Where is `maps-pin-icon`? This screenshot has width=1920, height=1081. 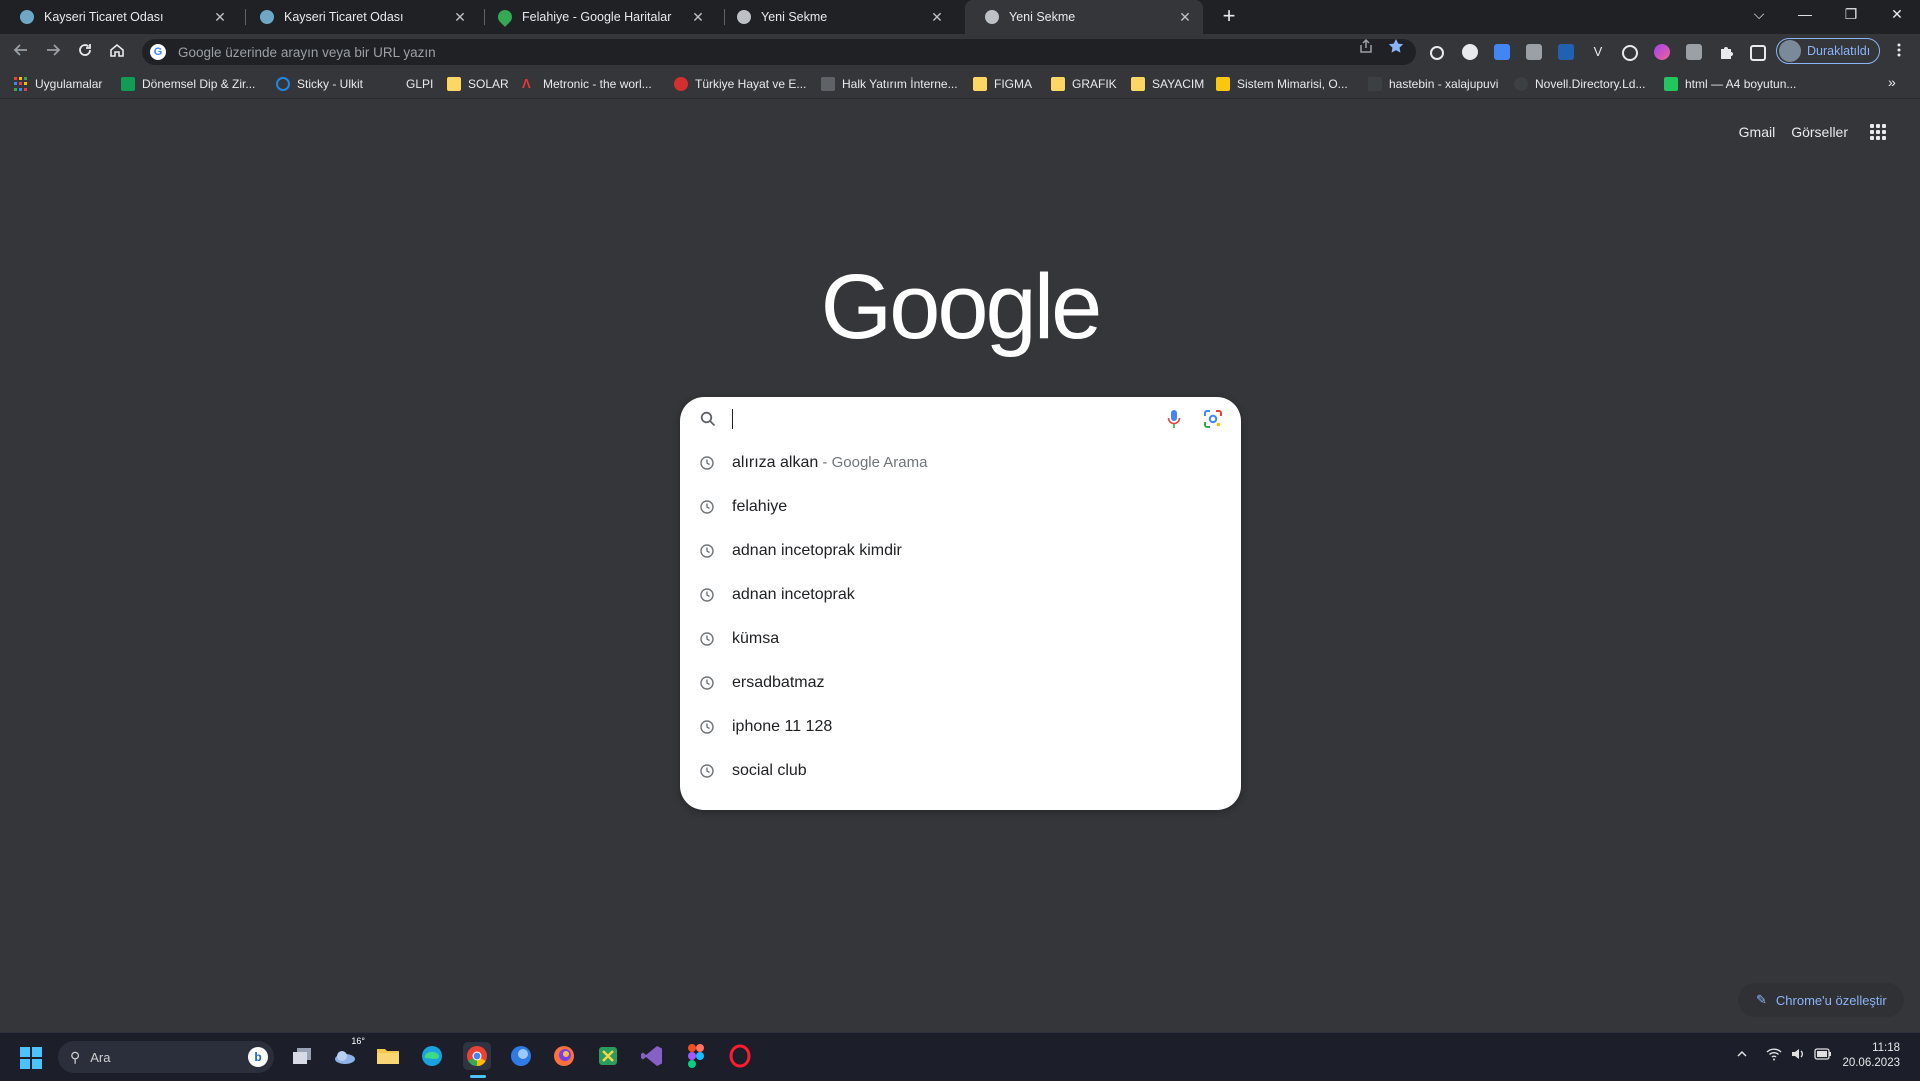 maps-pin-icon is located at coordinates (505, 17).